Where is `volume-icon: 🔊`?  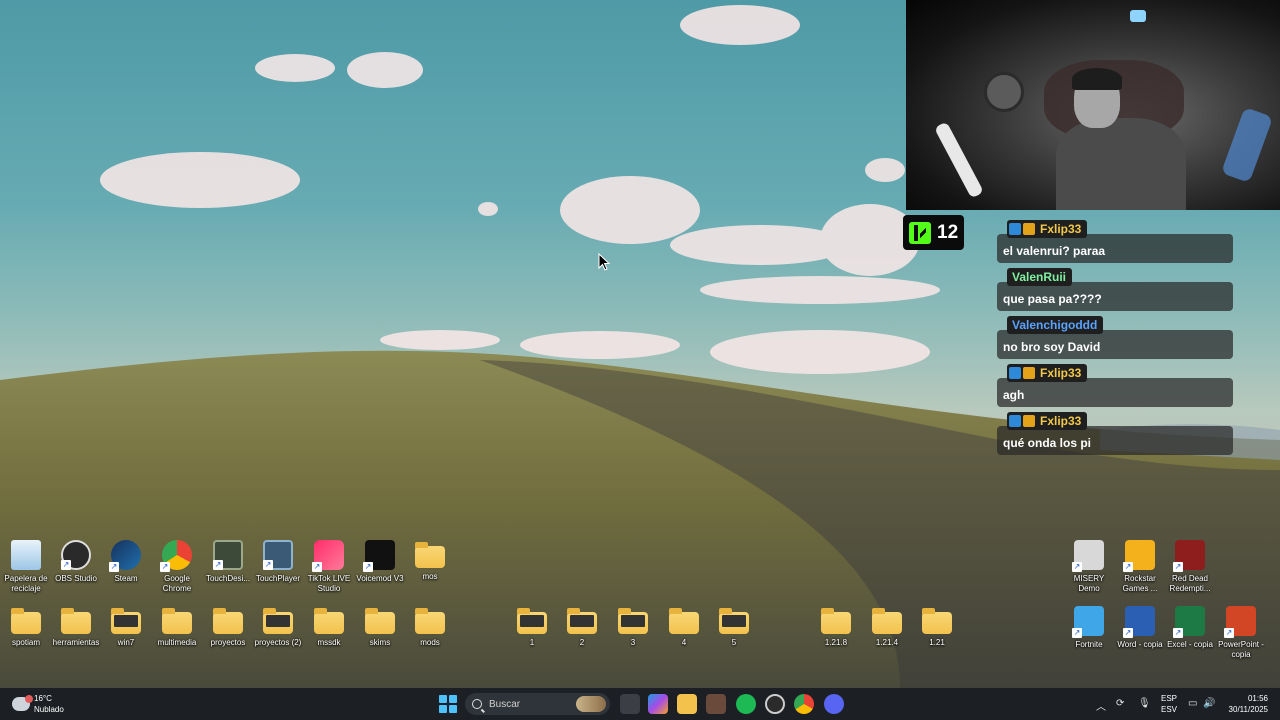 volume-icon: 🔊 is located at coordinates (1209, 703).